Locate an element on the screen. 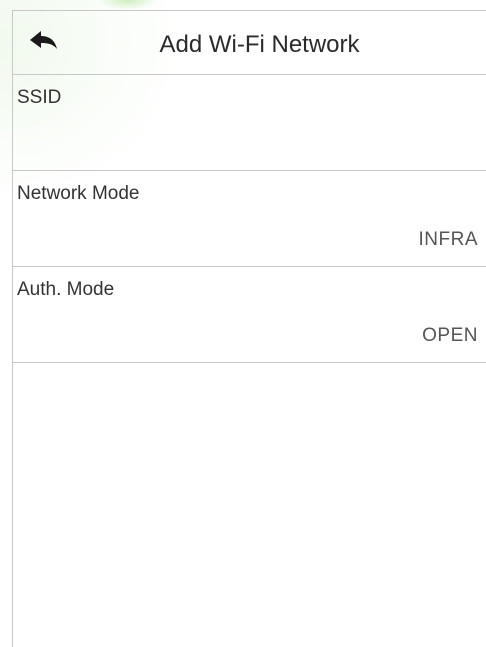 This screenshot has width=486, height=647. setting-row-auth-mode: Auth. Mode OPEN is located at coordinates (249, 315).